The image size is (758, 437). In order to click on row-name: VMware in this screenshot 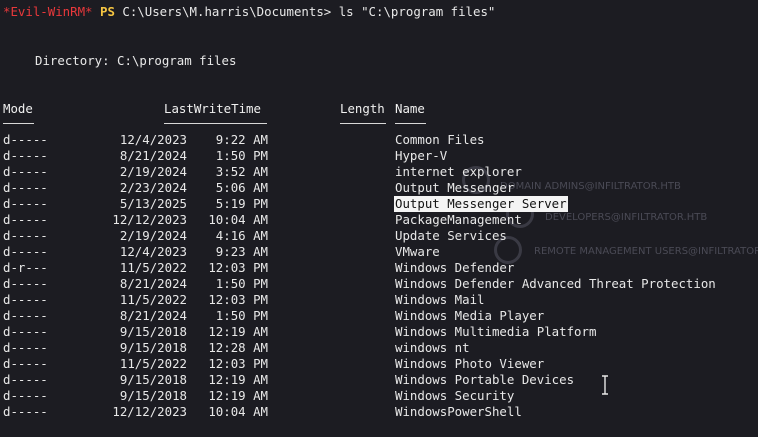, I will do `click(417, 251)`.